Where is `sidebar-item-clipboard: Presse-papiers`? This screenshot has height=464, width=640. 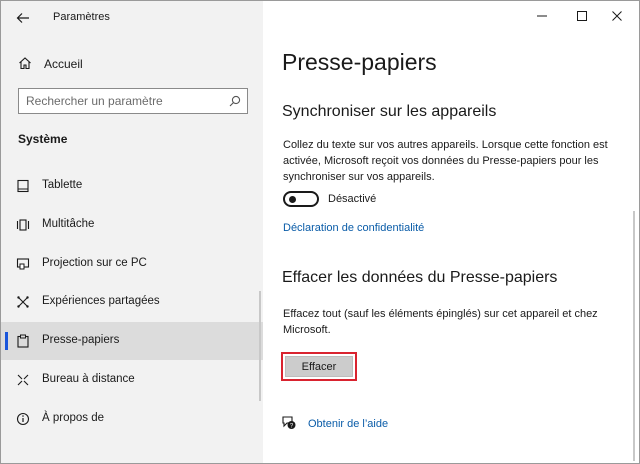 sidebar-item-clipboard: Presse-papiers is located at coordinates (132, 341).